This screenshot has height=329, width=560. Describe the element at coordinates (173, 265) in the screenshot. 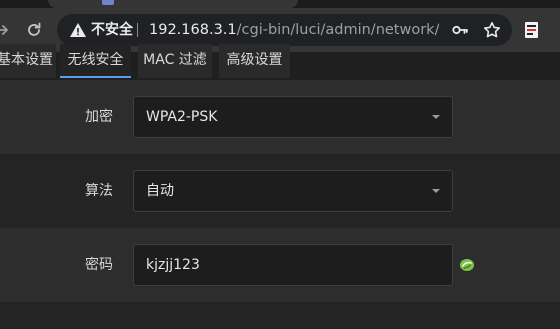

I see `password-value: kjzjj123` at that location.